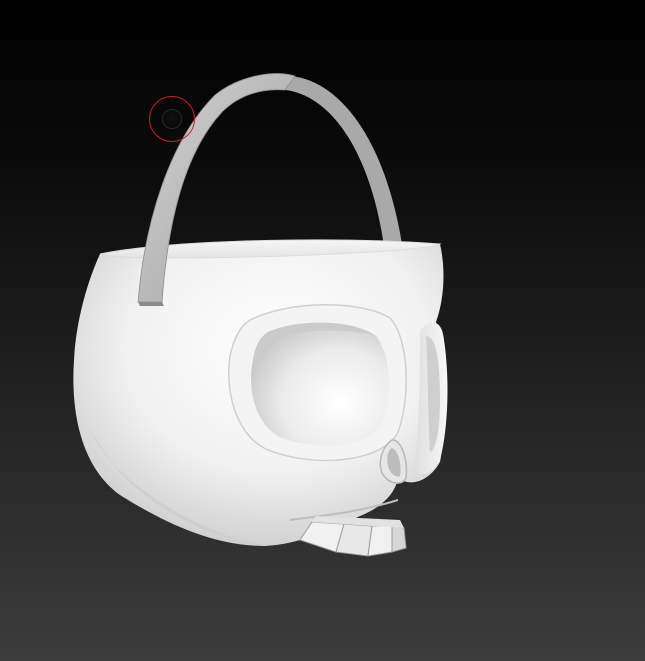  Describe the element at coordinates (343, 161) in the screenshot. I see `handle-back` at that location.